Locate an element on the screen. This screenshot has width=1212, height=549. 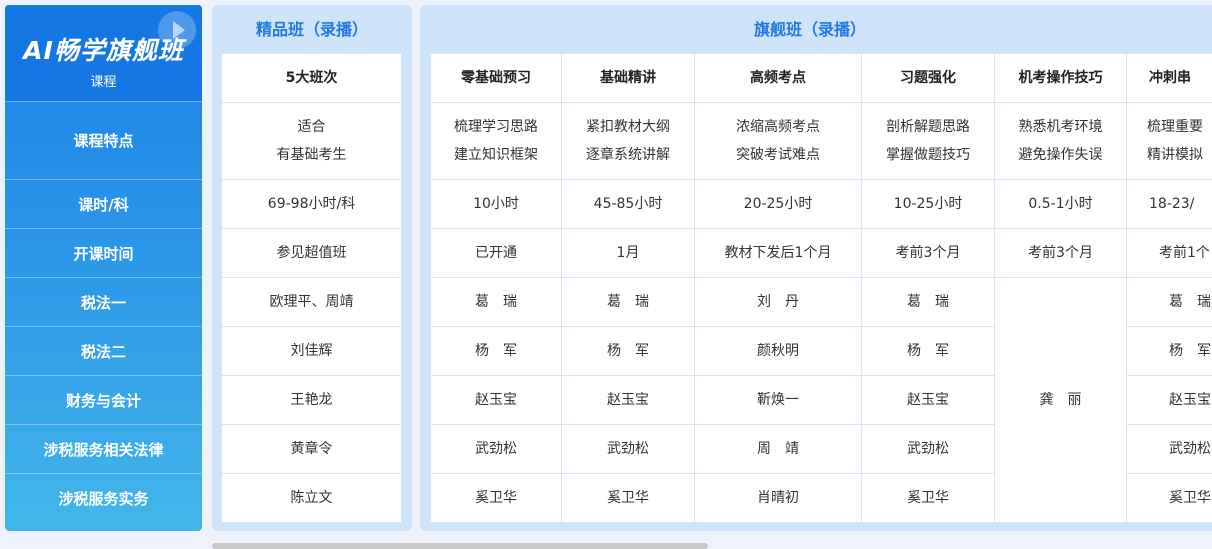
feature-cell: 梳理学习思路 建立知识框架 is located at coordinates (496, 141).